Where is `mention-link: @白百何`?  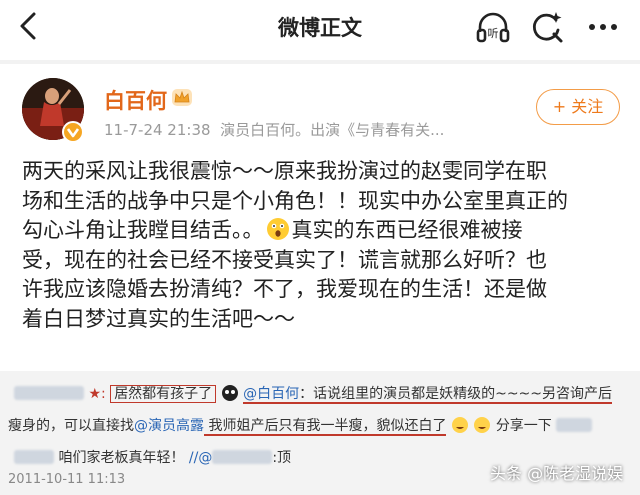 mention-link: @白百何 is located at coordinates (271, 394).